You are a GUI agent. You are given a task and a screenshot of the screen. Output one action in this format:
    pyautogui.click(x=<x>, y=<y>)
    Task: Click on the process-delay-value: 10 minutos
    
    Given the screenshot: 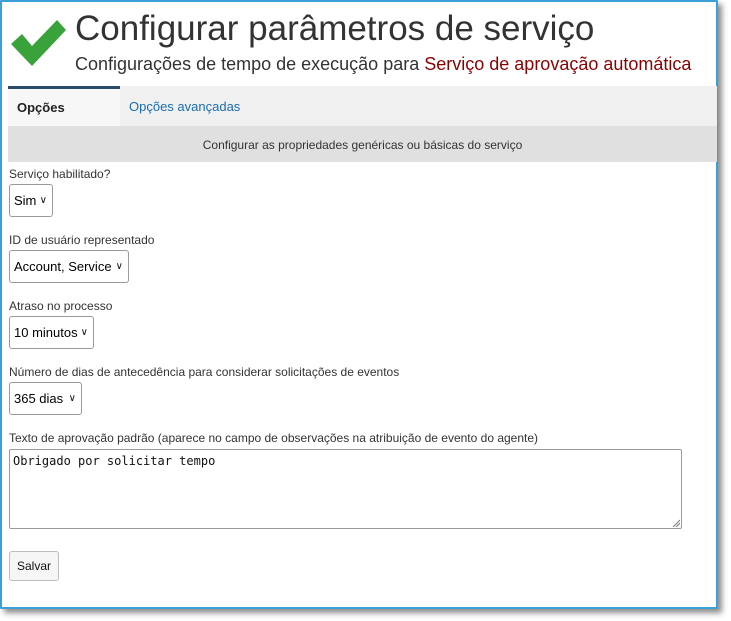 What is the action you would take?
    pyautogui.click(x=46, y=332)
    